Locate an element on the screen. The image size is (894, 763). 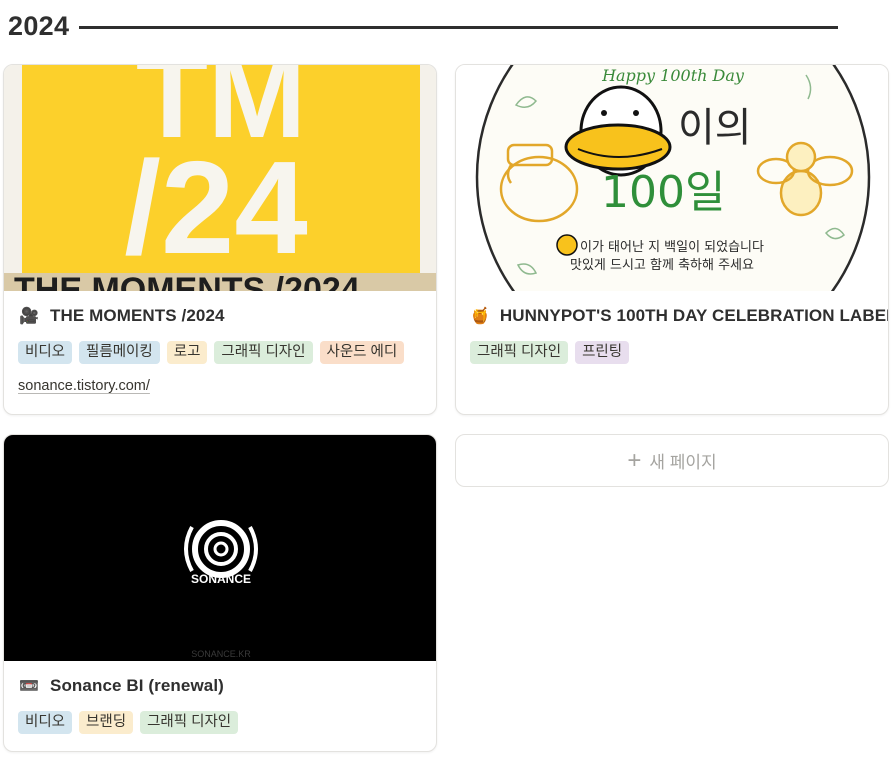
cover-strip-text: THE MOMENTS /2024 is located at coordinates (187, 281).